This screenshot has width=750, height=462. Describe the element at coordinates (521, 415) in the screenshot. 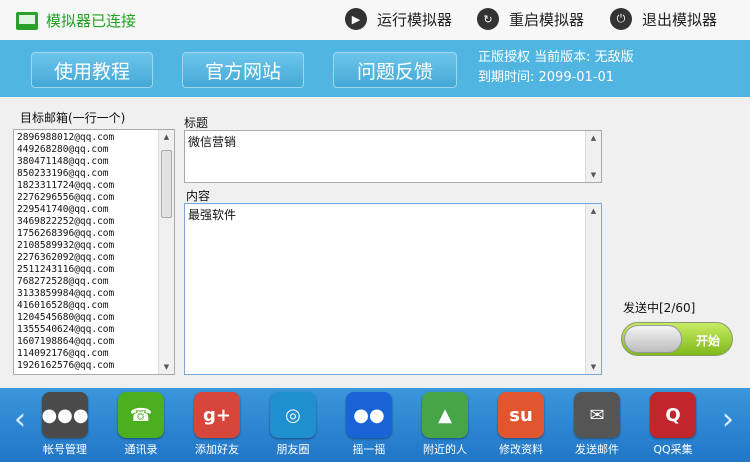

I see `stumble-icon: su` at that location.